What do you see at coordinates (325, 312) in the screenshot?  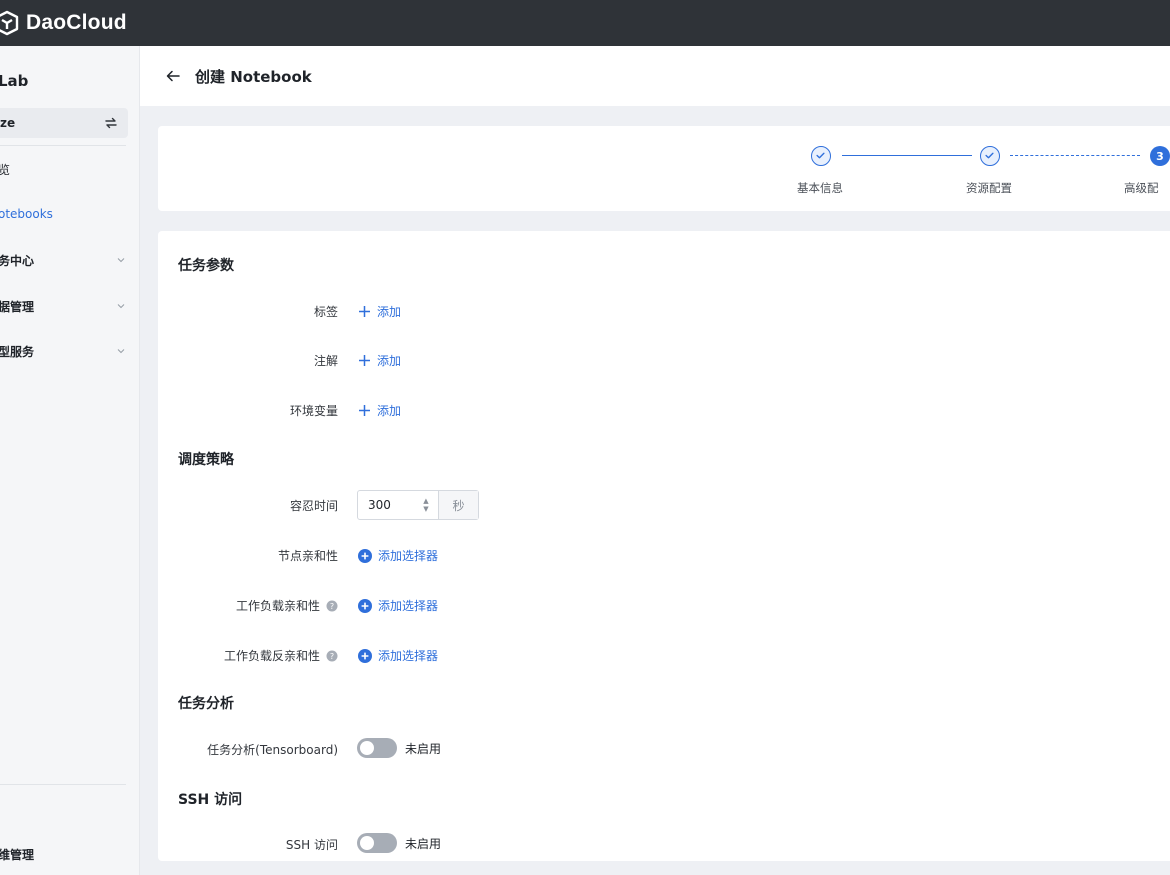 I see `label-labels: 标签` at bounding box center [325, 312].